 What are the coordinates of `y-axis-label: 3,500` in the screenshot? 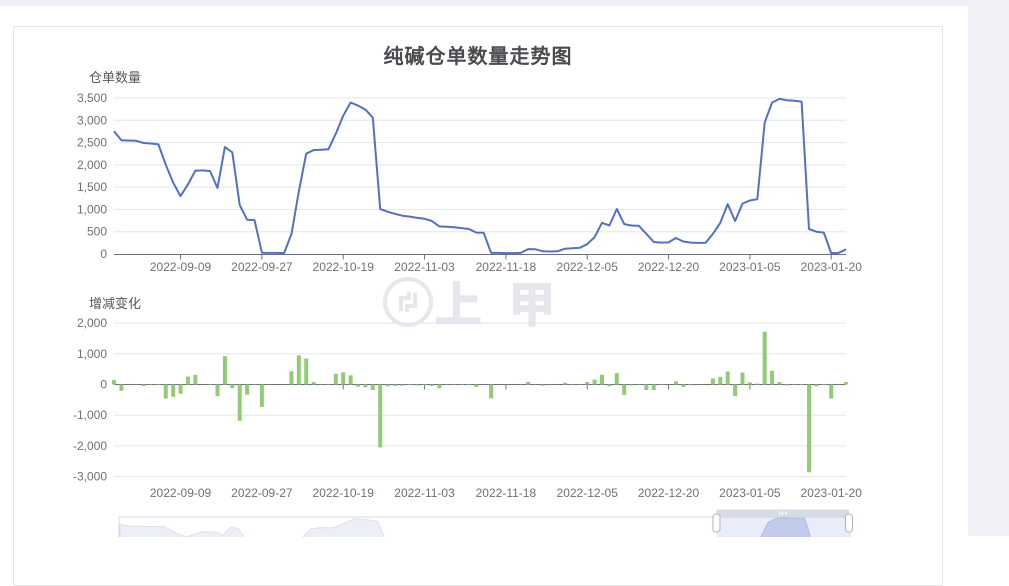 It's located at (92, 98).